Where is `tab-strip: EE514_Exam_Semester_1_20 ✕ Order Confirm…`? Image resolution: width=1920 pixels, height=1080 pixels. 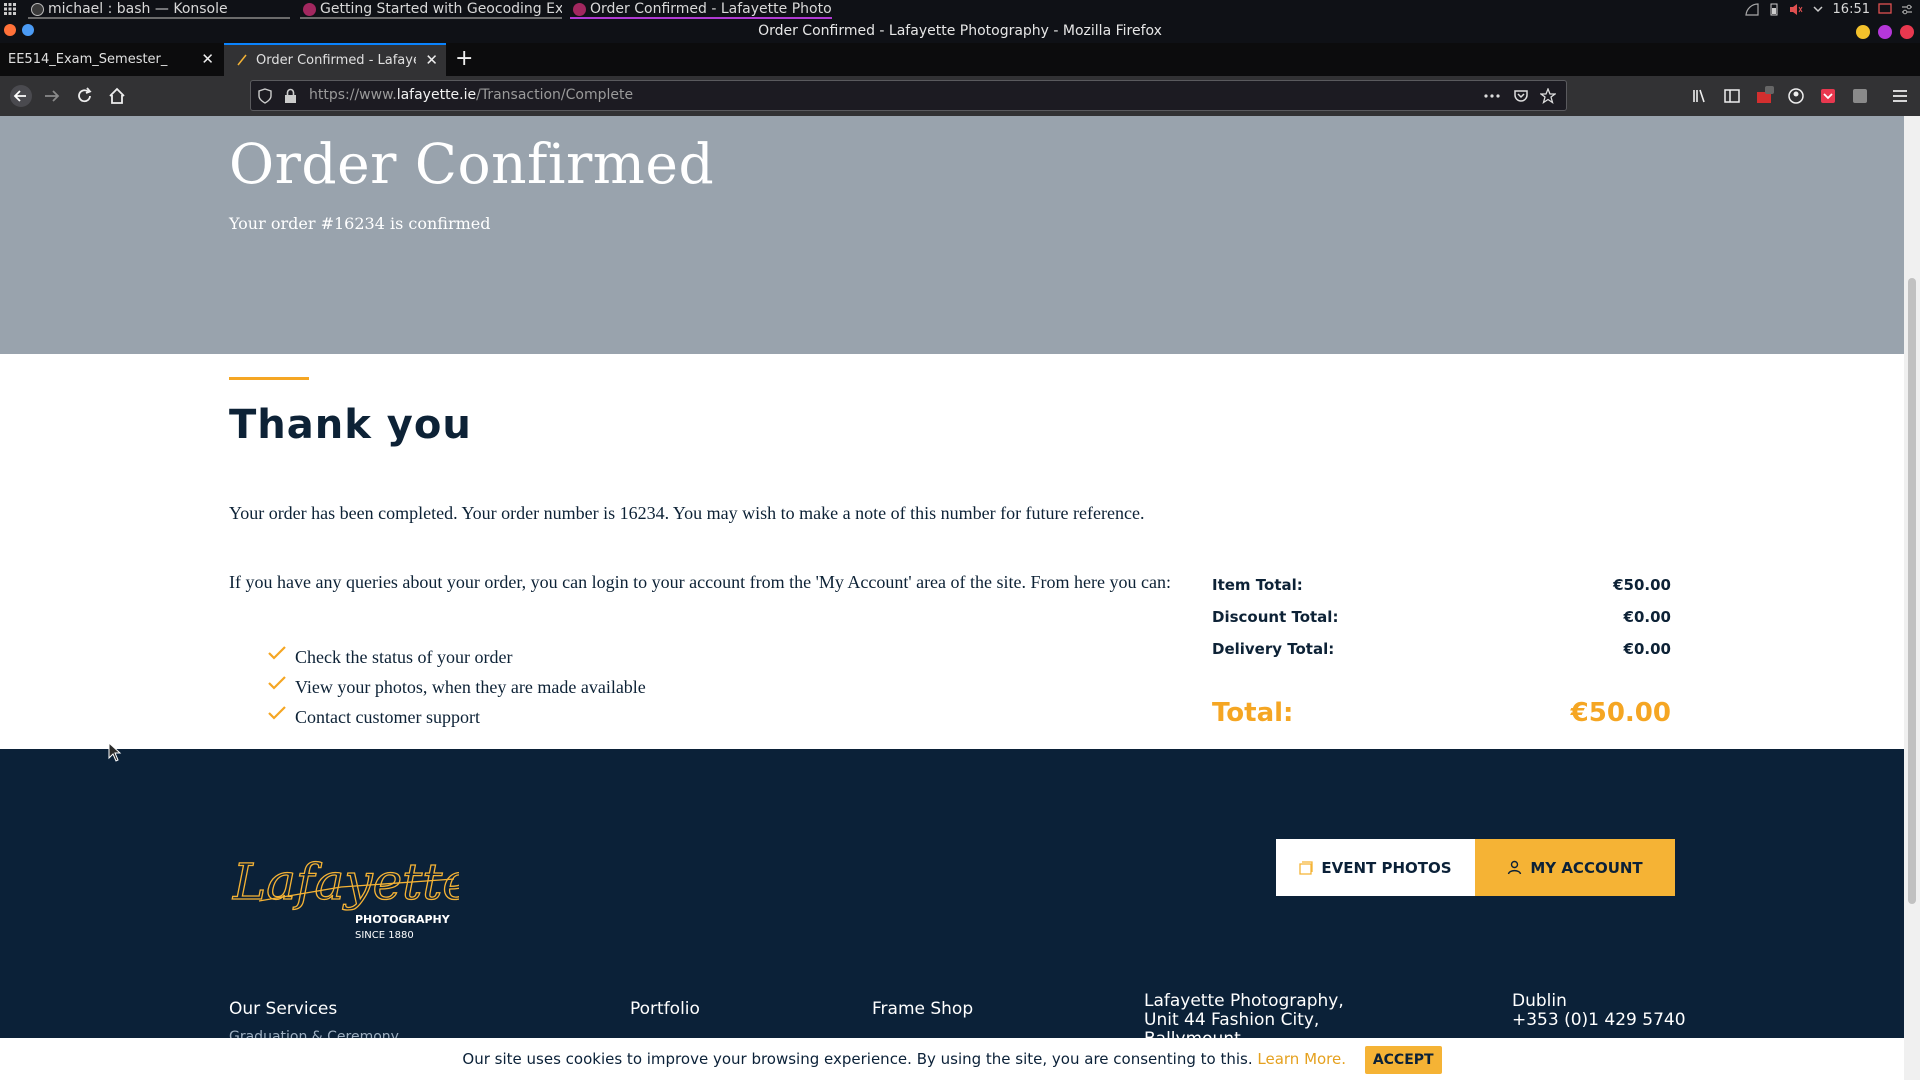 tab-strip: EE514_Exam_Semester_1_20 ✕ Order Confirm… is located at coordinates (960, 59).